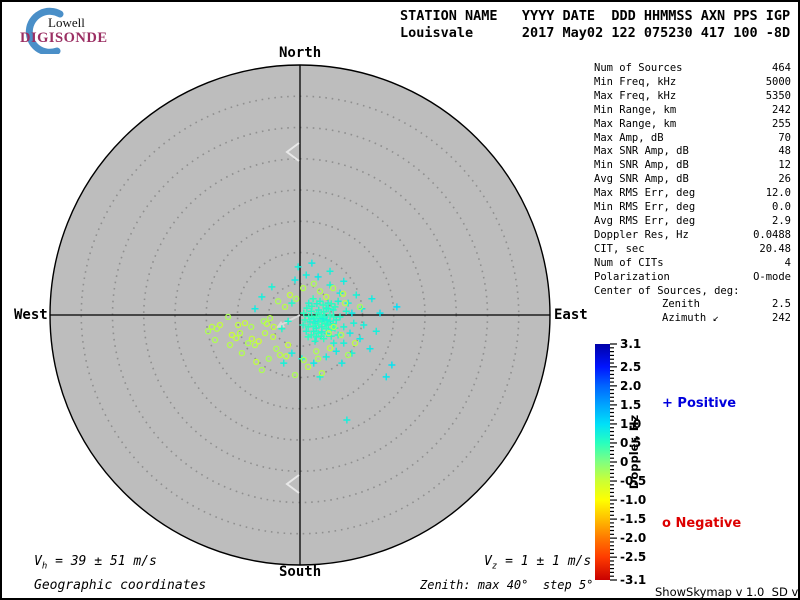 The image size is (800, 600). Describe the element at coordinates (507, 585) in the screenshot. I see `zenith-range-note: Zenith: max 40° step 5°` at that location.